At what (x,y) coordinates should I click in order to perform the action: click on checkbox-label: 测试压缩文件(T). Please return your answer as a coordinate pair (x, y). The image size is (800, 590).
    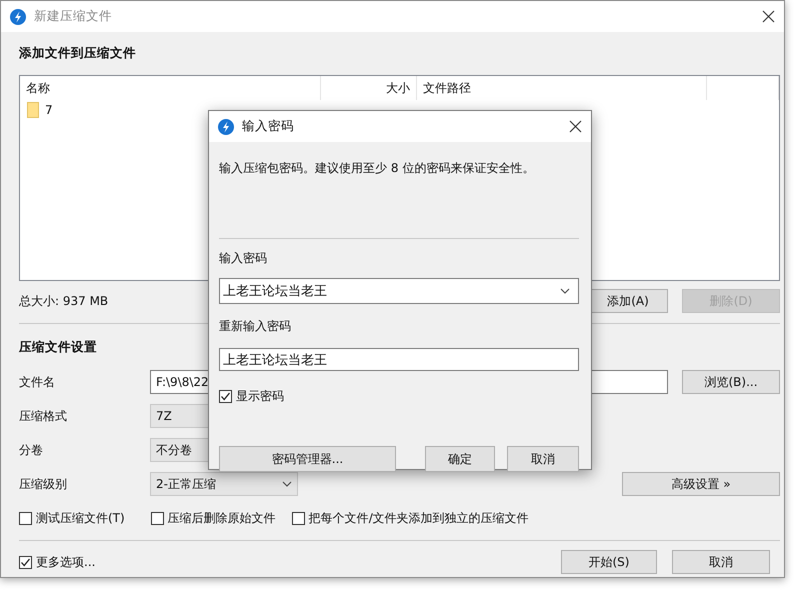
    Looking at the image, I should click on (80, 518).